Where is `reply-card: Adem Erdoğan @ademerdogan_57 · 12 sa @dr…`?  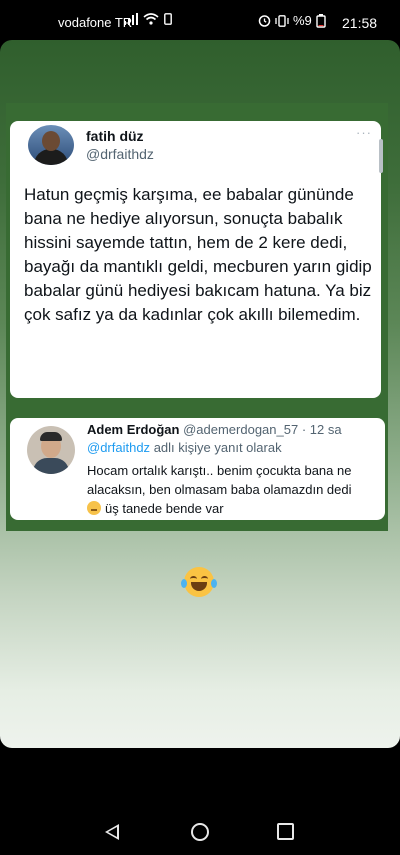 reply-card: Adem Erdoğan @ademerdogan_57 · 12 sa @dr… is located at coordinates (197, 469).